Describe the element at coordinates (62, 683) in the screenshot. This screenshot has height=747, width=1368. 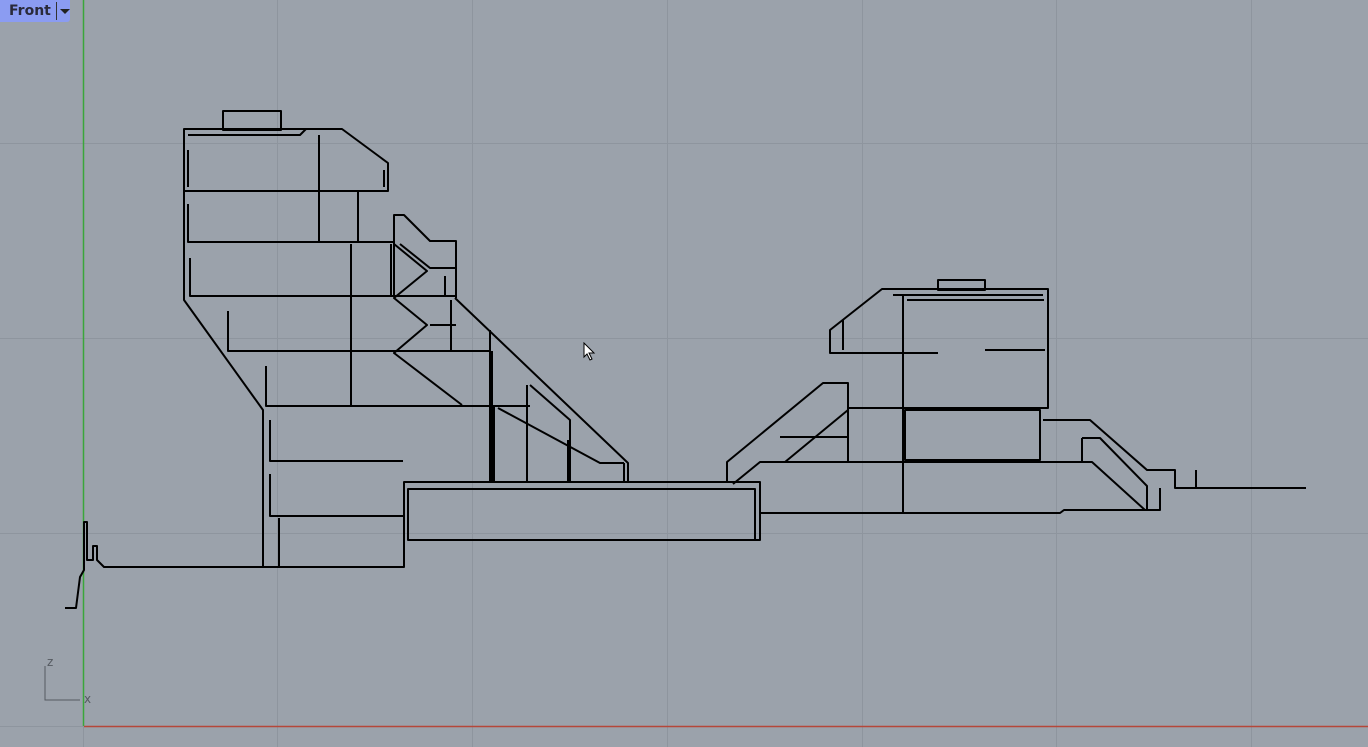
I see `axis-widget-icon` at that location.